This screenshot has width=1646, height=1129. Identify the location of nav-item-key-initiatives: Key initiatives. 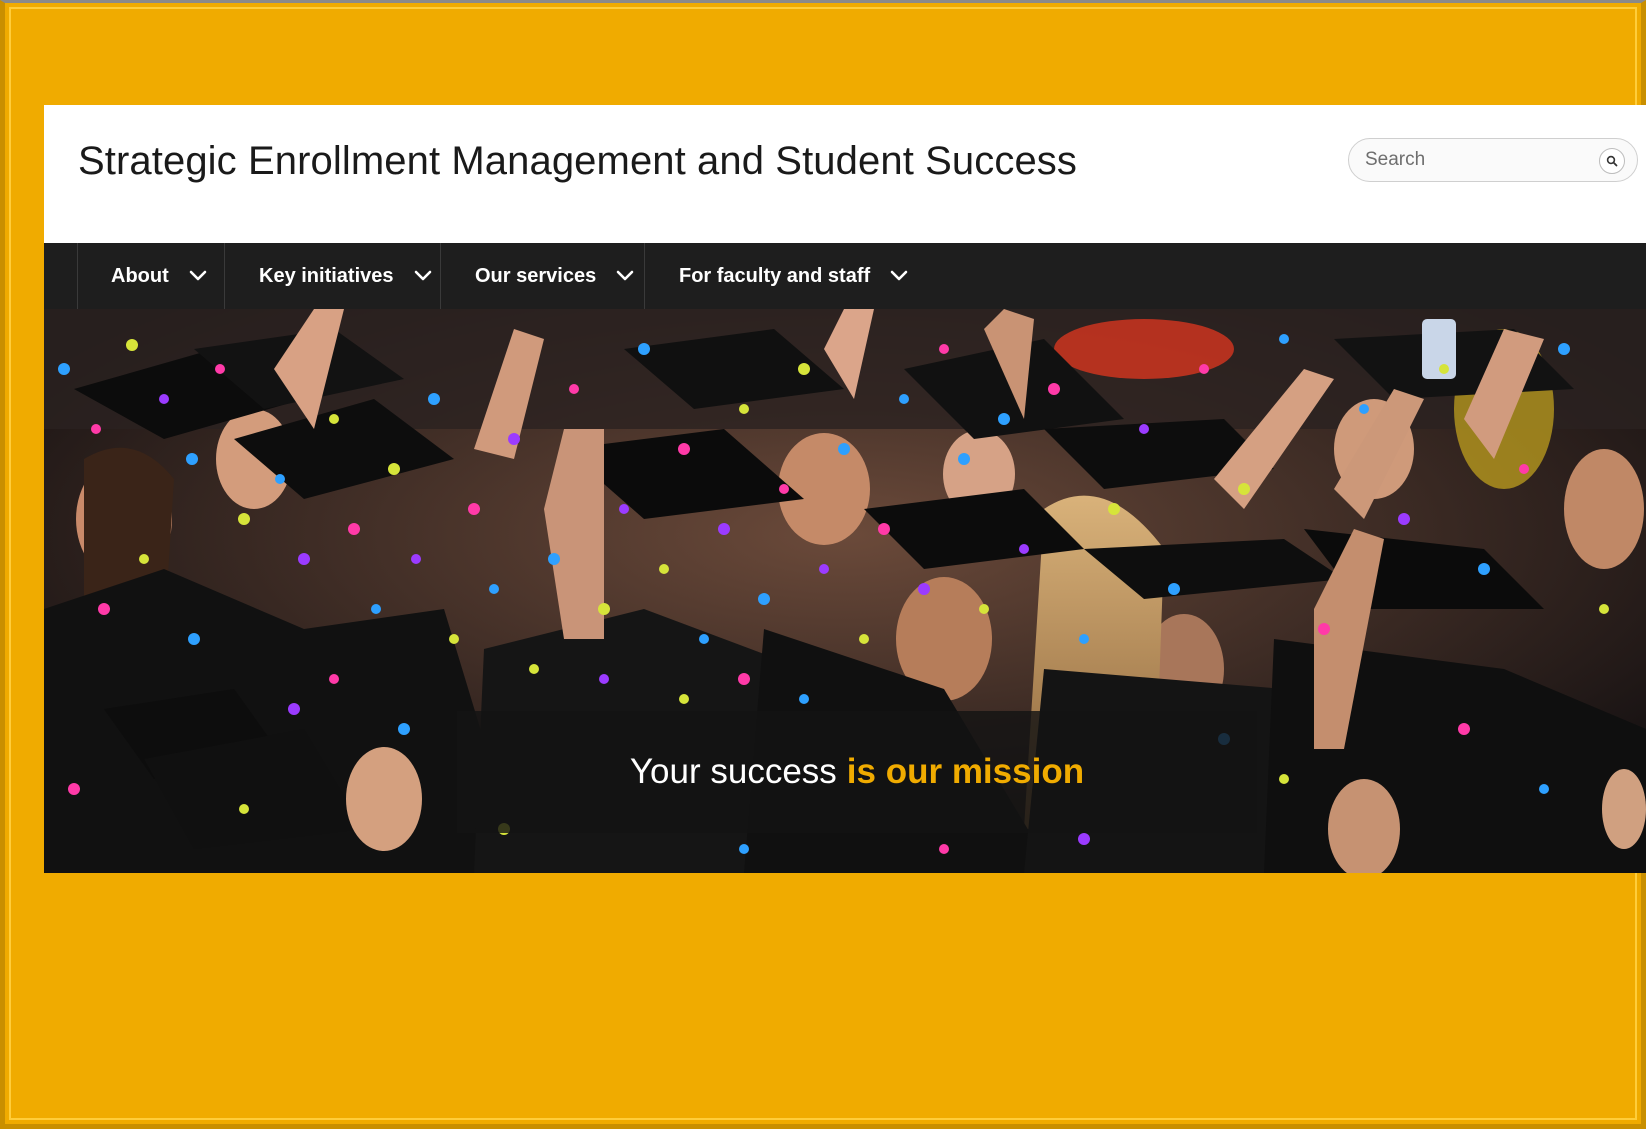
(332, 276).